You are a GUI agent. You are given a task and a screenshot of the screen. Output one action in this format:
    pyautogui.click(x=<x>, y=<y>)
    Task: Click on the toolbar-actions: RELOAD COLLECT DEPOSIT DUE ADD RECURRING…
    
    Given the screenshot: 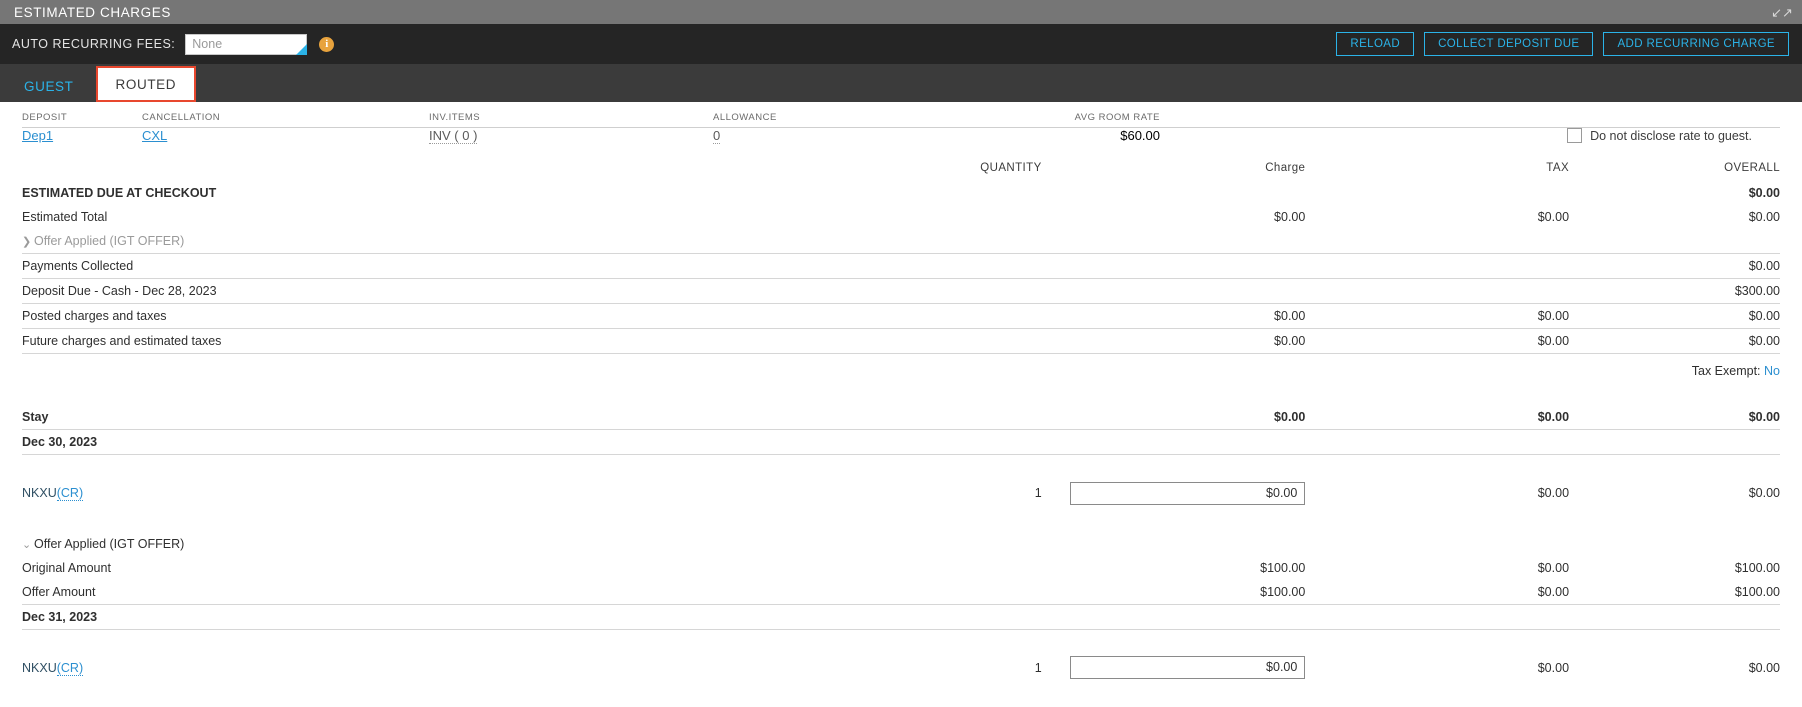 What is the action you would take?
    pyautogui.click(x=1562, y=44)
    